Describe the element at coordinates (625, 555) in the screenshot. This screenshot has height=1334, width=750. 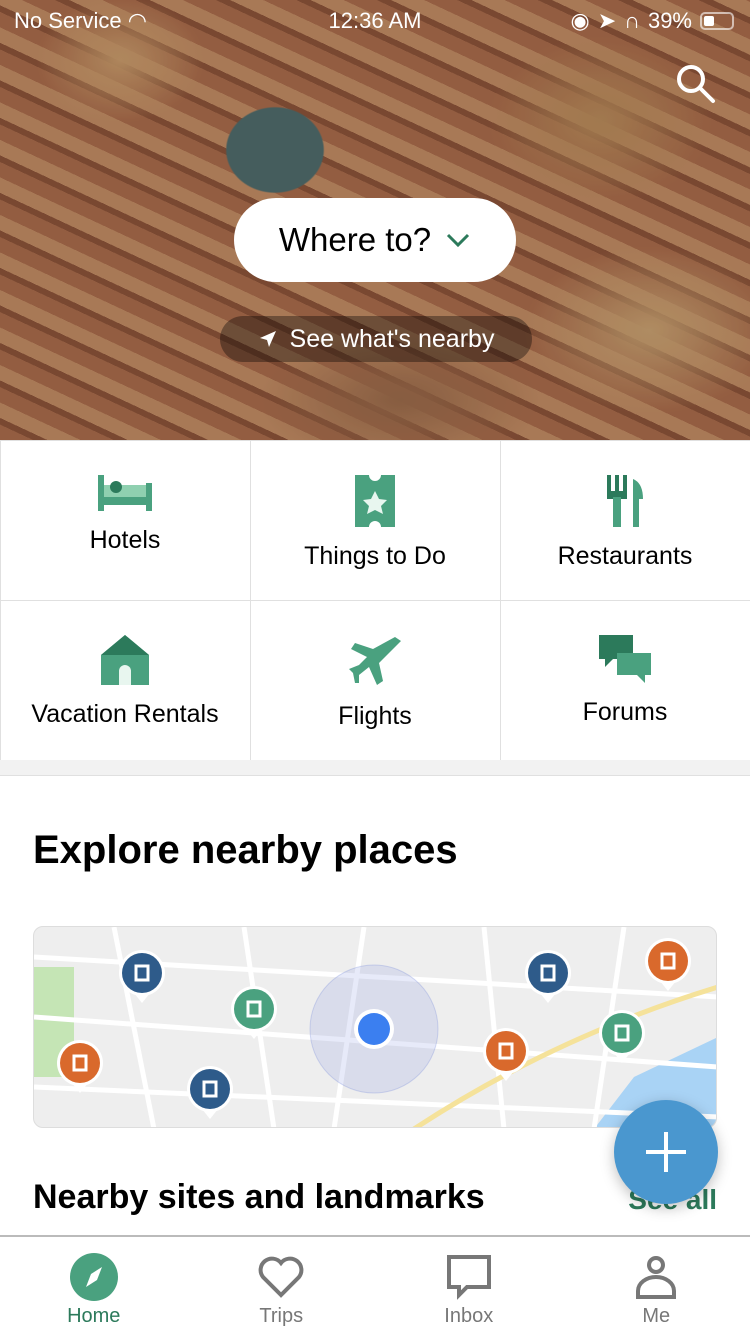
I see `category-label: Restaurants` at that location.